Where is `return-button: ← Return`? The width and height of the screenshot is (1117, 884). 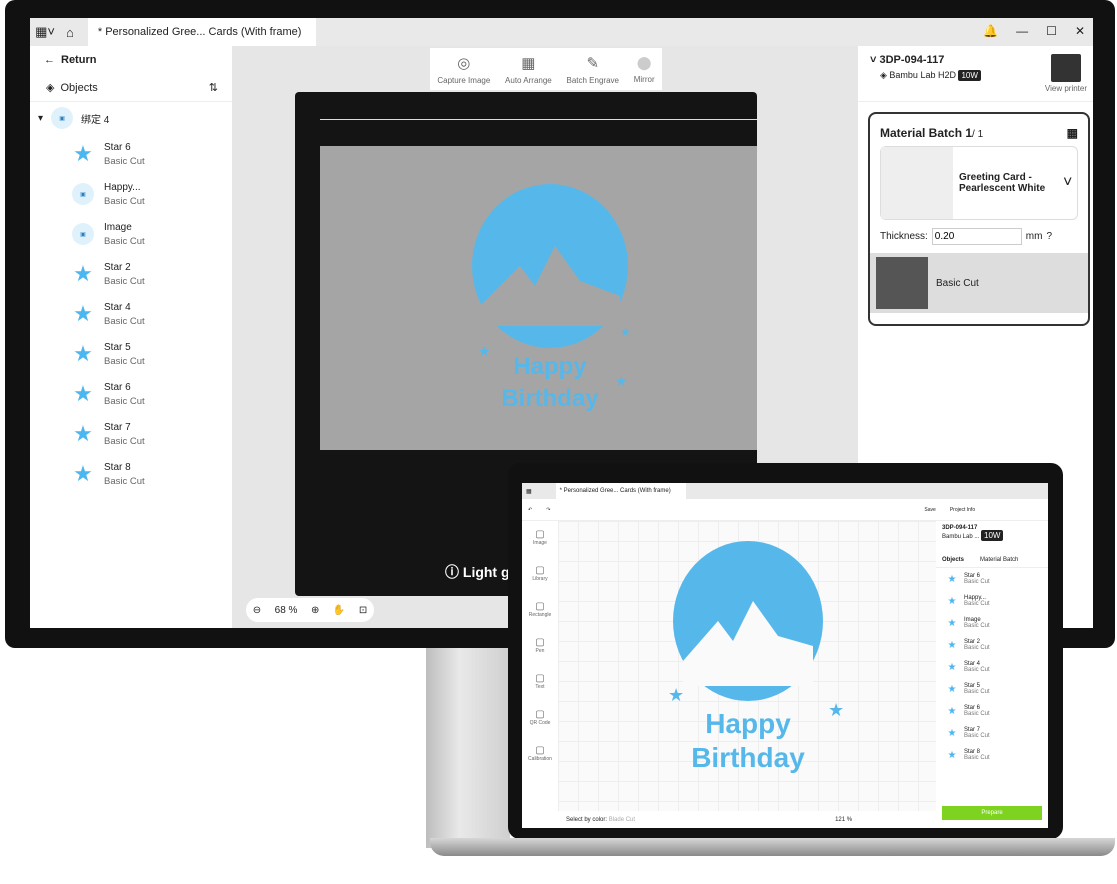 return-button: ← Return is located at coordinates (131, 60).